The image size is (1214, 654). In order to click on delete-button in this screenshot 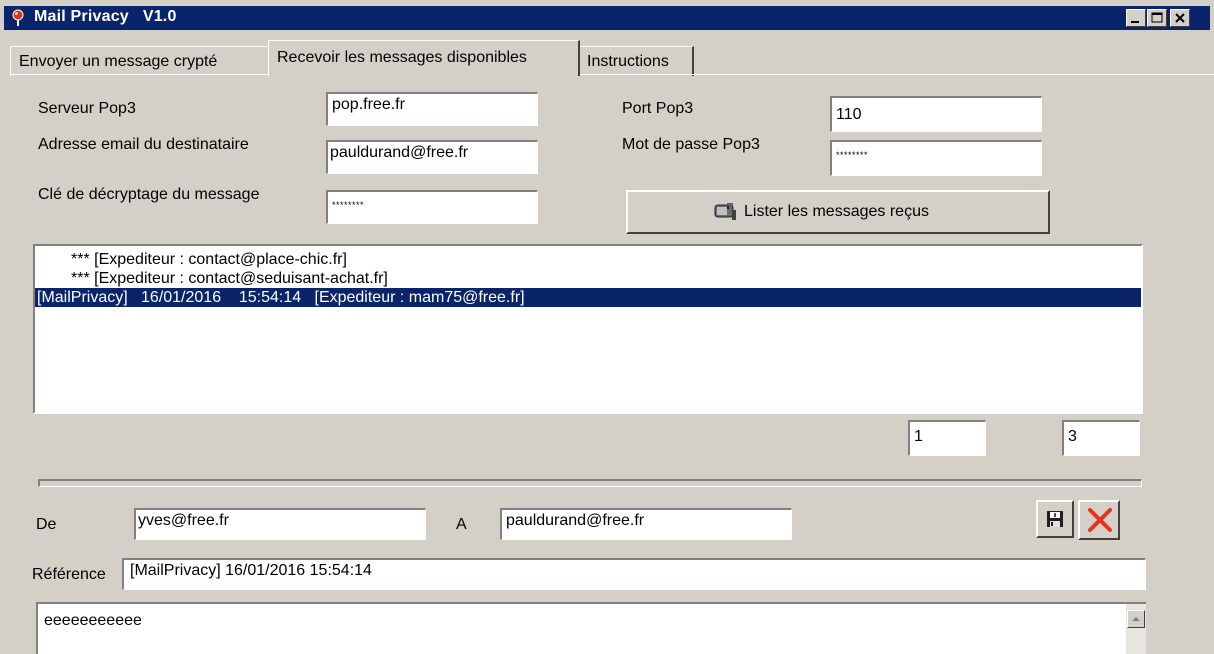, I will do `click(1099, 520)`.